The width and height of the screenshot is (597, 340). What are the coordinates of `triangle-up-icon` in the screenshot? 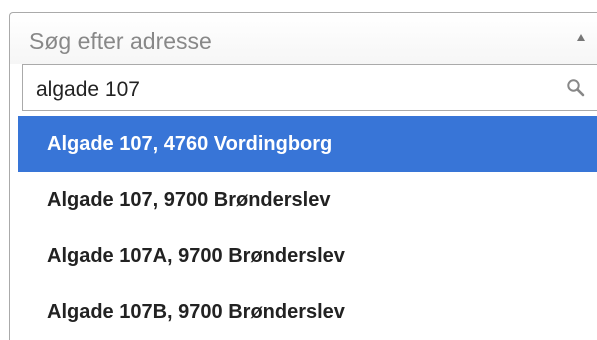 It's located at (581, 37).